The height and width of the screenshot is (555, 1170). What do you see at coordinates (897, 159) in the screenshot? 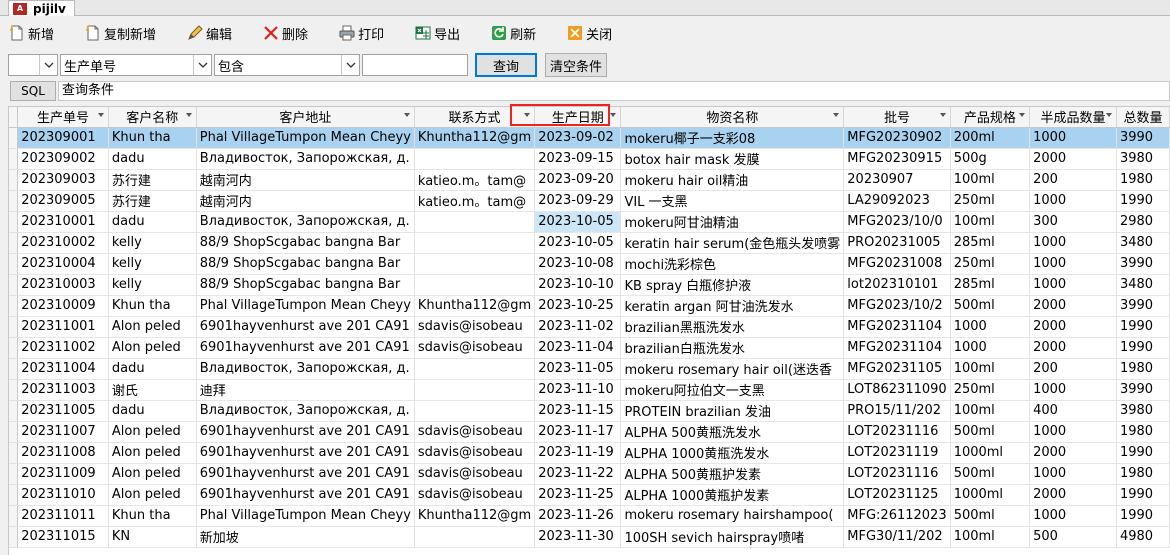
I see `table-cell: MFG20230915` at bounding box center [897, 159].